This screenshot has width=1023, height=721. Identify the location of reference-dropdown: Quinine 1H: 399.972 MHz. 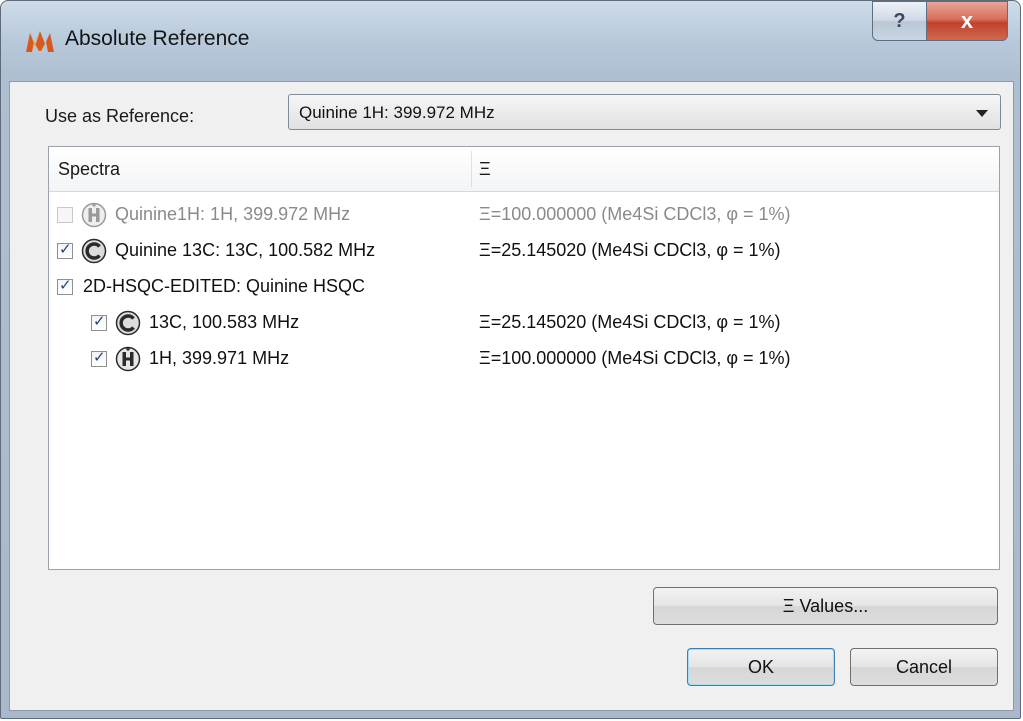
(644, 112).